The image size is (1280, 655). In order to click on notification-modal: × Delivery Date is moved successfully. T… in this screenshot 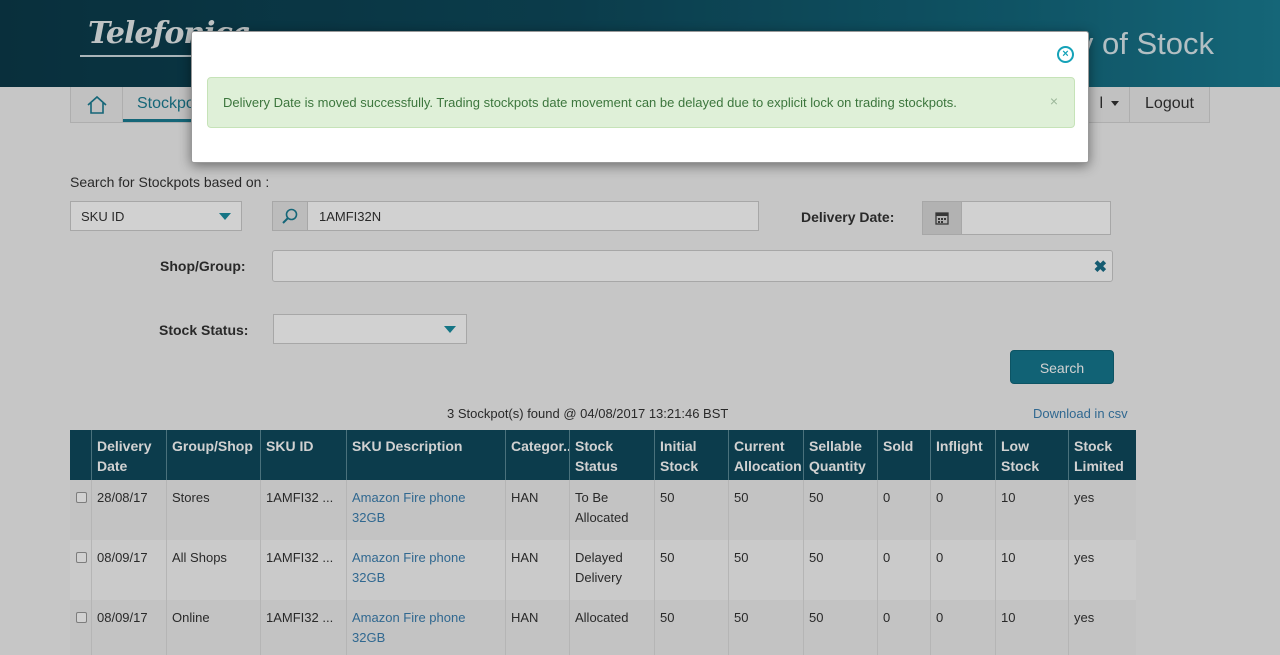, I will do `click(640, 97)`.